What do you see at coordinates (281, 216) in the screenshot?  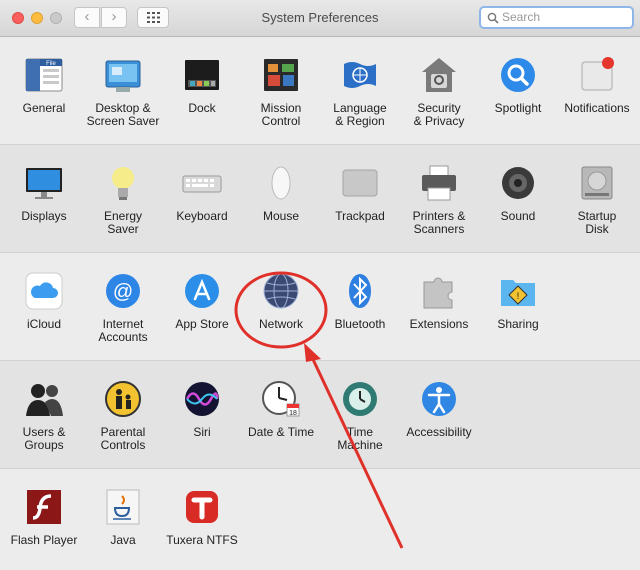 I see `pane-label: Mouse` at bounding box center [281, 216].